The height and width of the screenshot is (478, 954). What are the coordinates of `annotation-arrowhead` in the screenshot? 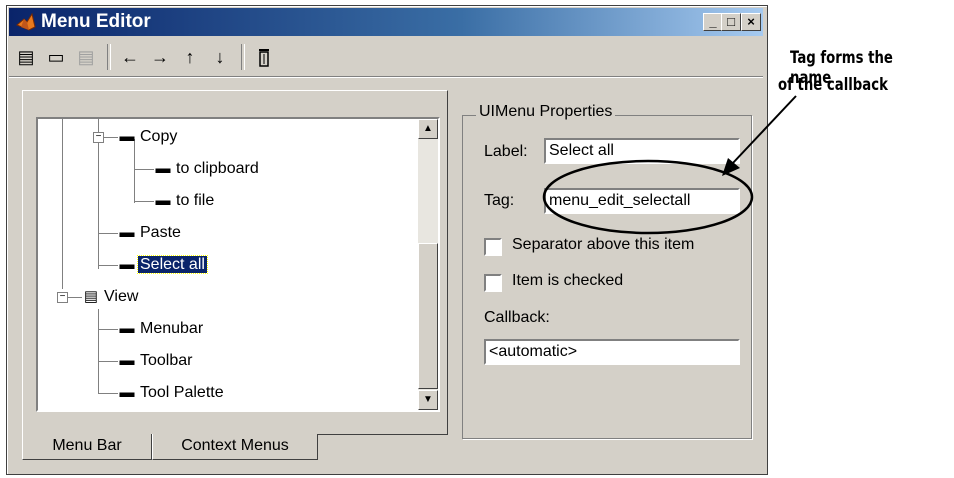 It's located at (731, 167).